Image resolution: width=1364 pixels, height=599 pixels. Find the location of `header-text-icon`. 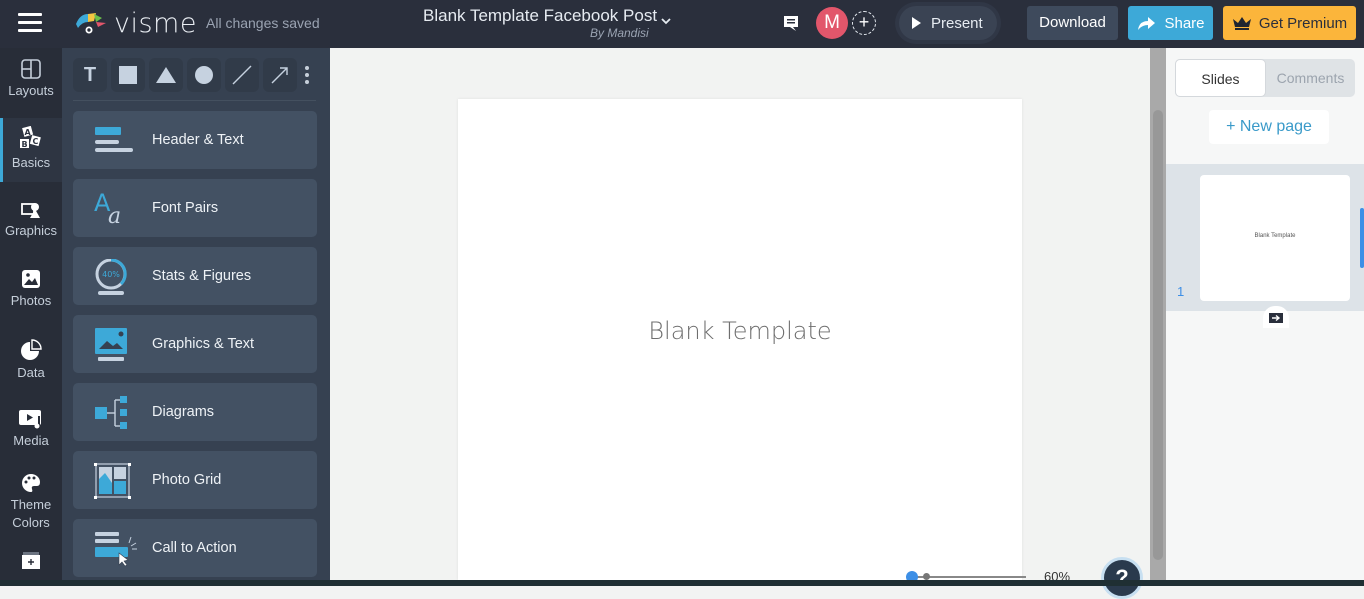

header-text-icon is located at coordinates (114, 139).